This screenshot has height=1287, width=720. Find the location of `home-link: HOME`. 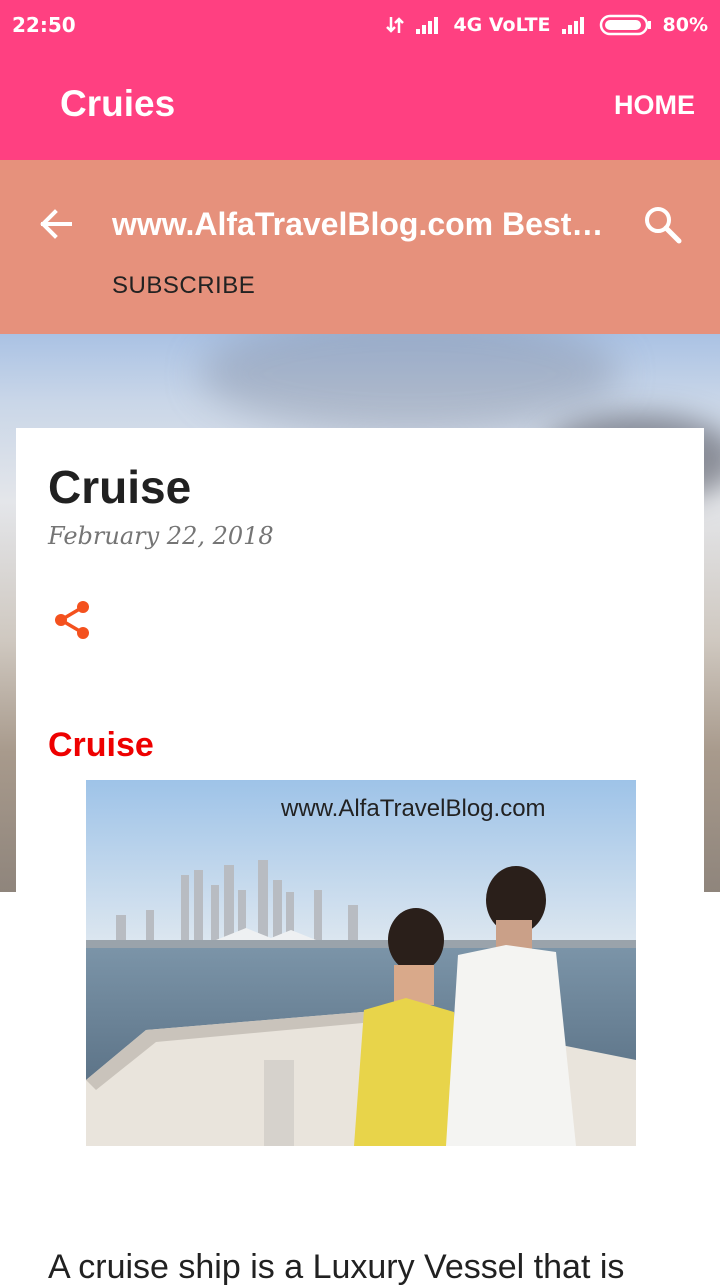

home-link: HOME is located at coordinates (654, 105).